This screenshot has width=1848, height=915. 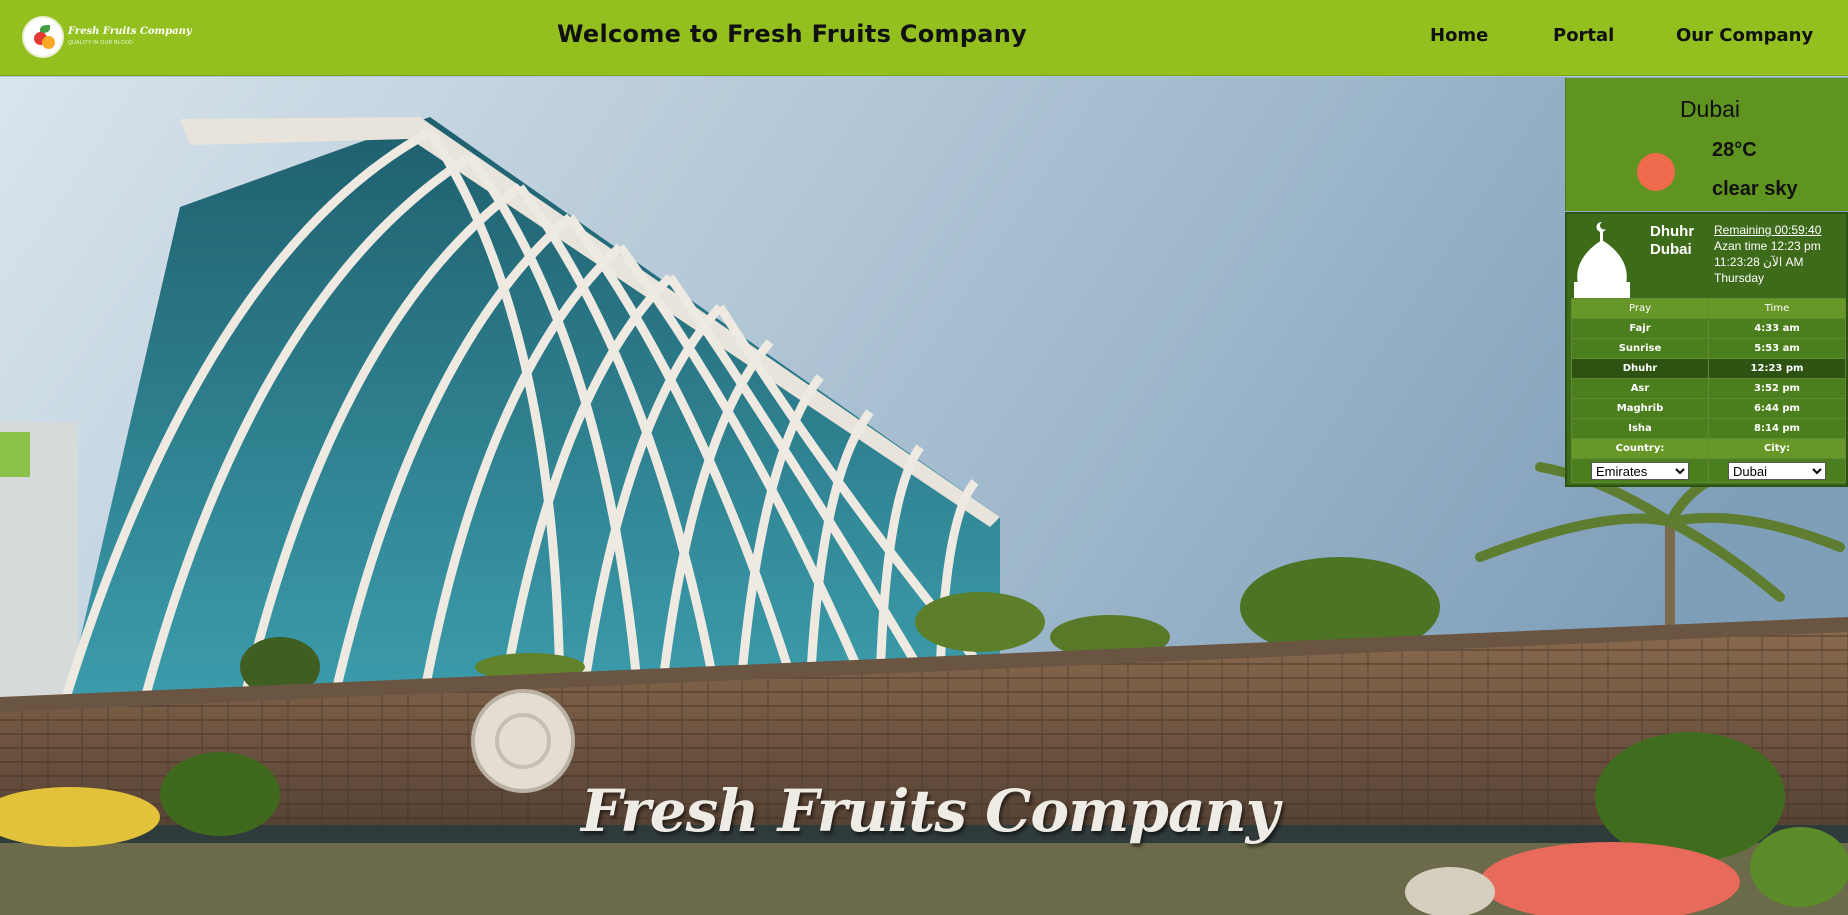 What do you see at coordinates (1640, 328) in the screenshot?
I see `prayer-name-cell: Fajr` at bounding box center [1640, 328].